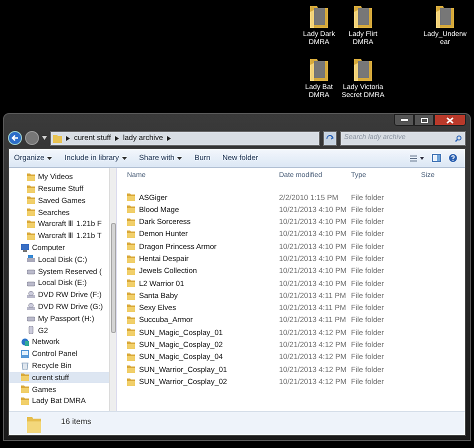 Image resolution: width=474 pixels, height=448 pixels. I want to click on preview-pane-icon, so click(436, 158).